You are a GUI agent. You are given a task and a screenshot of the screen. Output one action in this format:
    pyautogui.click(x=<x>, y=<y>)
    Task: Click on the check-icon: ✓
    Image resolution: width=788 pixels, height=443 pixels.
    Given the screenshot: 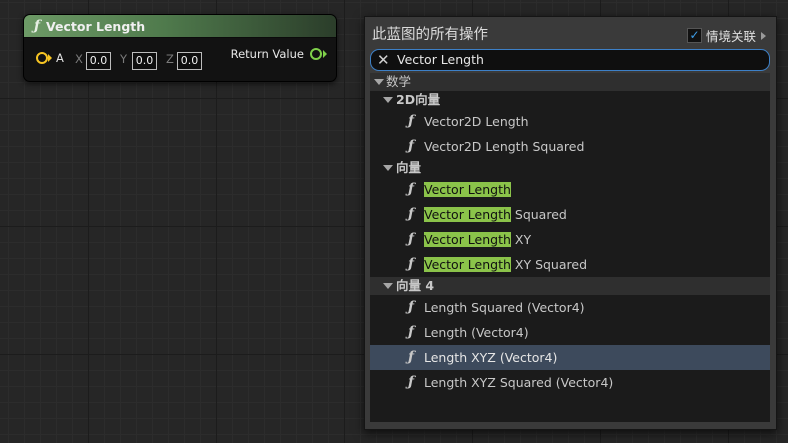 What is the action you would take?
    pyautogui.click(x=694, y=35)
    